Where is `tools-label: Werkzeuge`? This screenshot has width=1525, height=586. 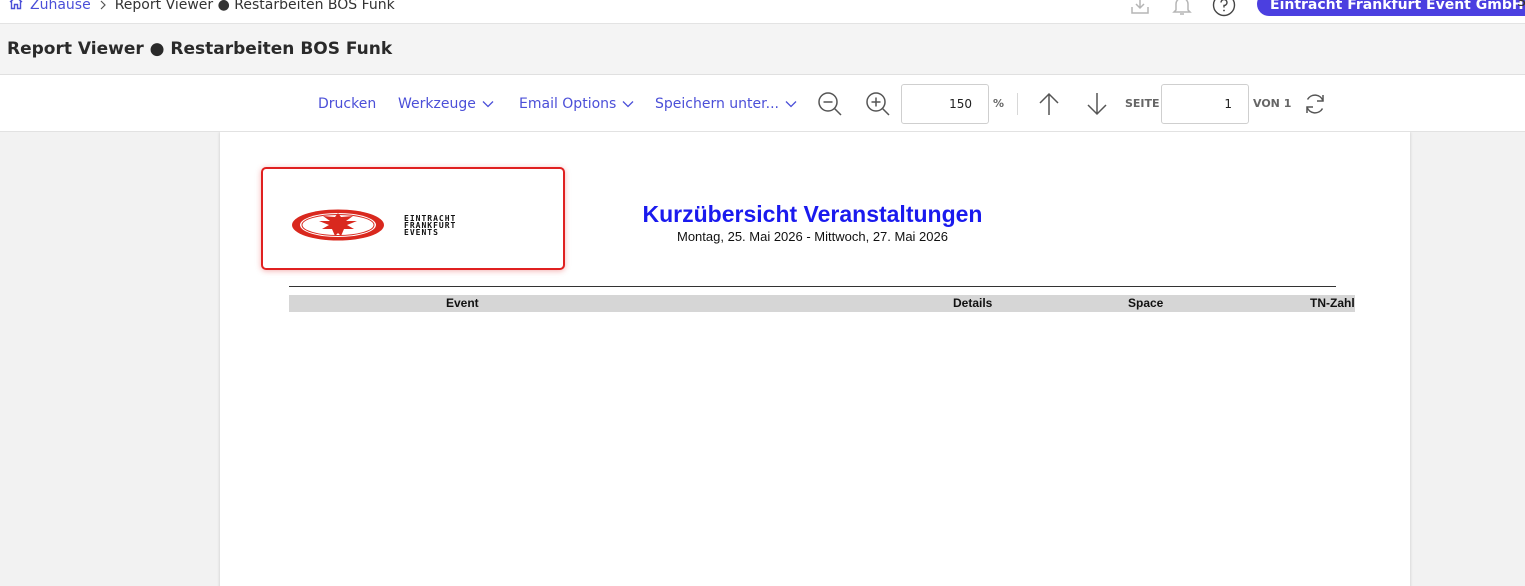 tools-label: Werkzeuge is located at coordinates (437, 103).